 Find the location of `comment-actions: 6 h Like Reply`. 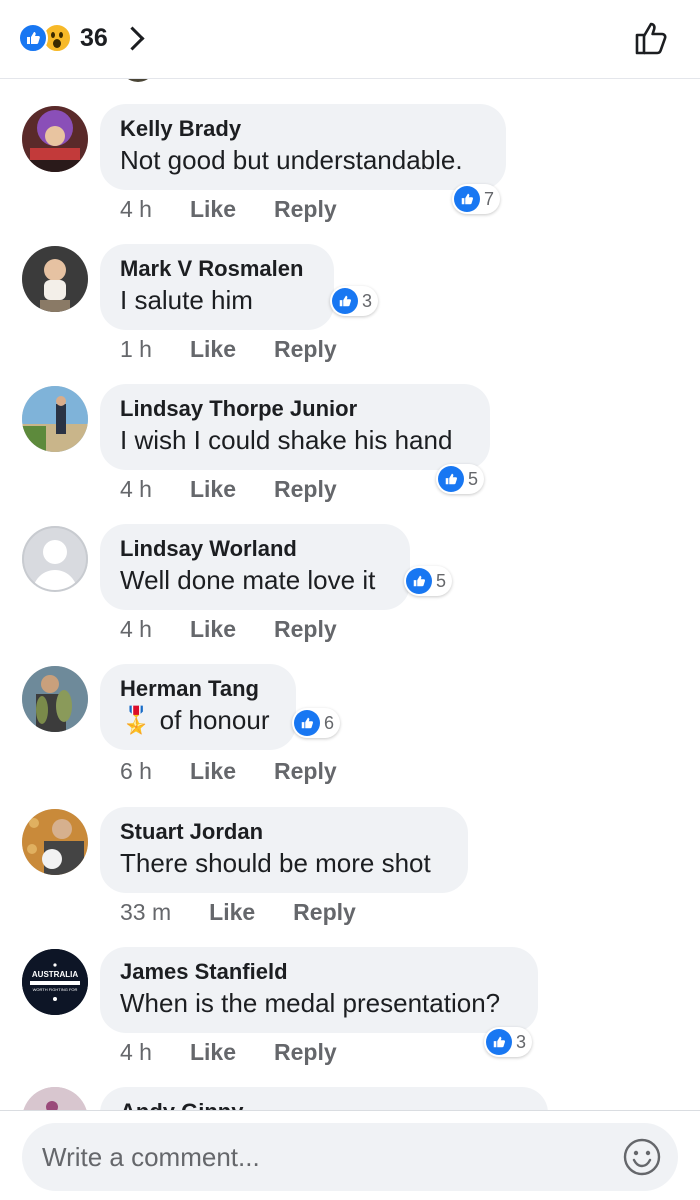

comment-actions: 6 h Like Reply is located at coordinates (228, 771).